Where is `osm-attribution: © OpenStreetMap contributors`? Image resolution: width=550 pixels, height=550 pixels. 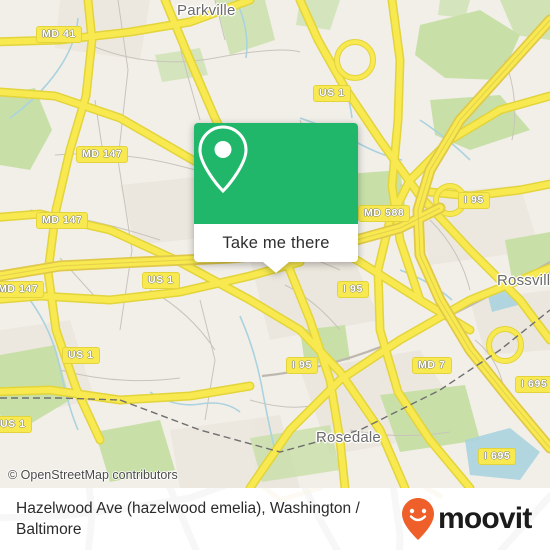 osm-attribution: © OpenStreetMap contributors is located at coordinates (93, 475).